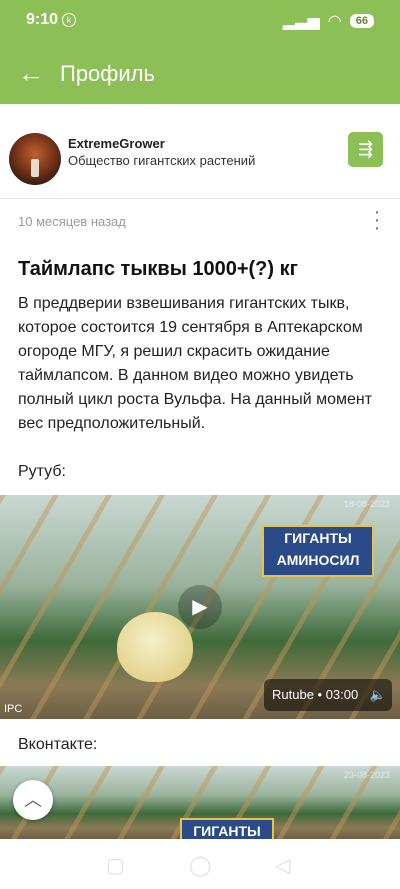 The image size is (400, 889). I want to click on follow-icon: ⇶, so click(365, 149).